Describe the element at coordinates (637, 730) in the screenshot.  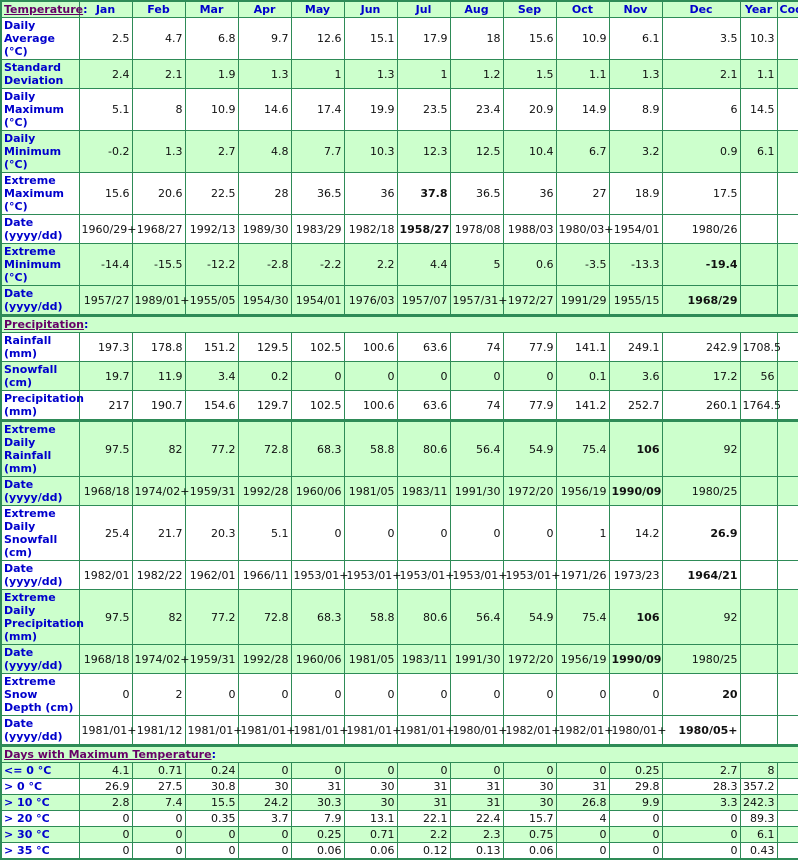
I see `value-cell: 1980/01+` at that location.